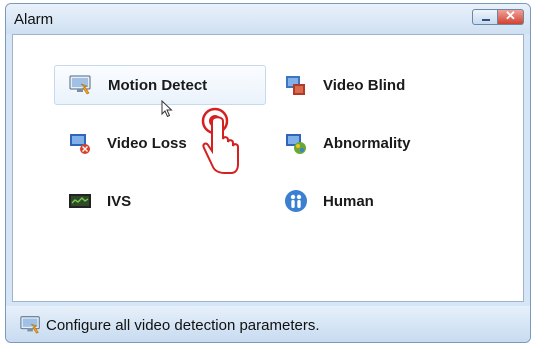 This screenshot has width=536, height=347. I want to click on close-icon: ✕, so click(510, 15).